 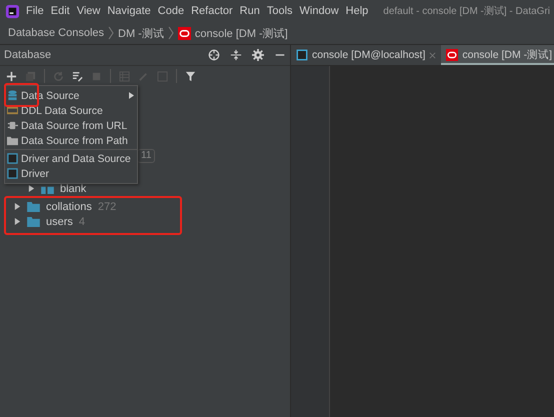 I want to click on menu-item: Code, so click(x=171, y=11).